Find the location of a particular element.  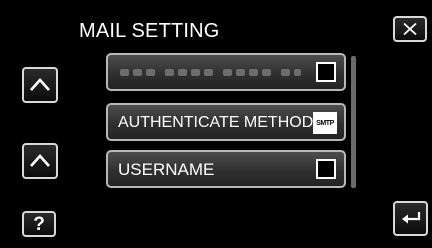

redacted-label is located at coordinates (210, 72).